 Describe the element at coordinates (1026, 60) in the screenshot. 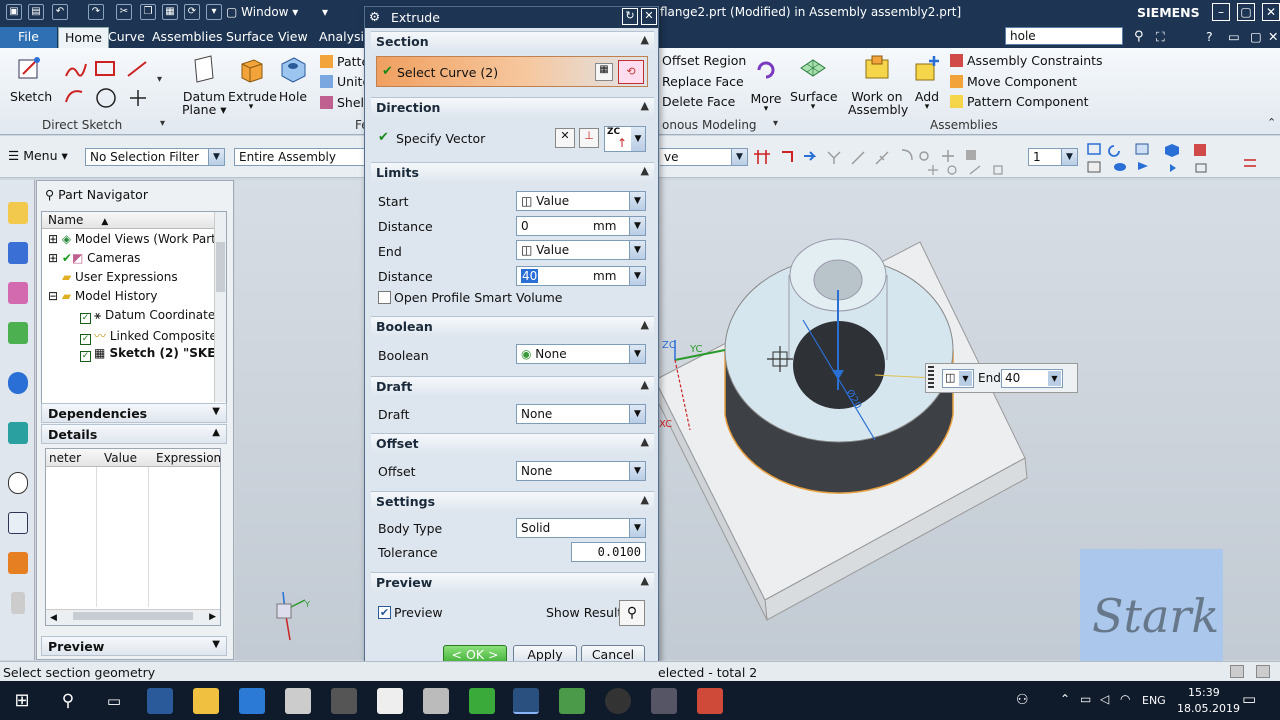

I see `assembly-constraints-item: Assembly Constraints` at that location.